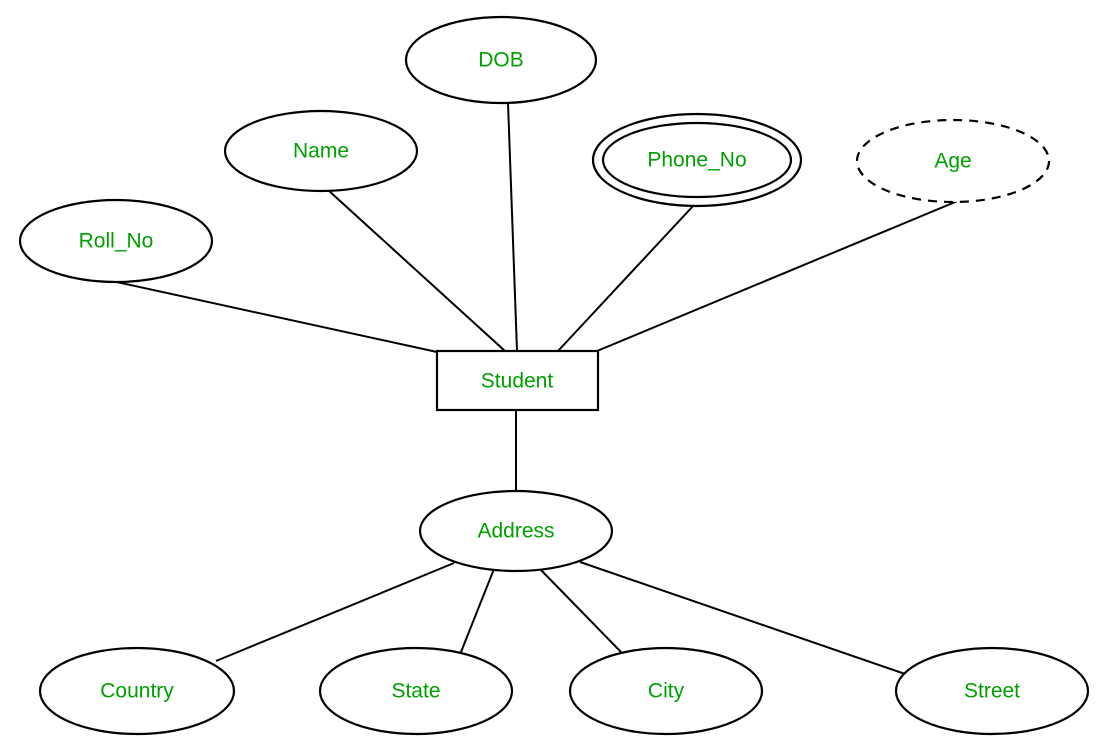 This screenshot has width=1112, height=753. I want to click on node-student: Student, so click(517, 380).